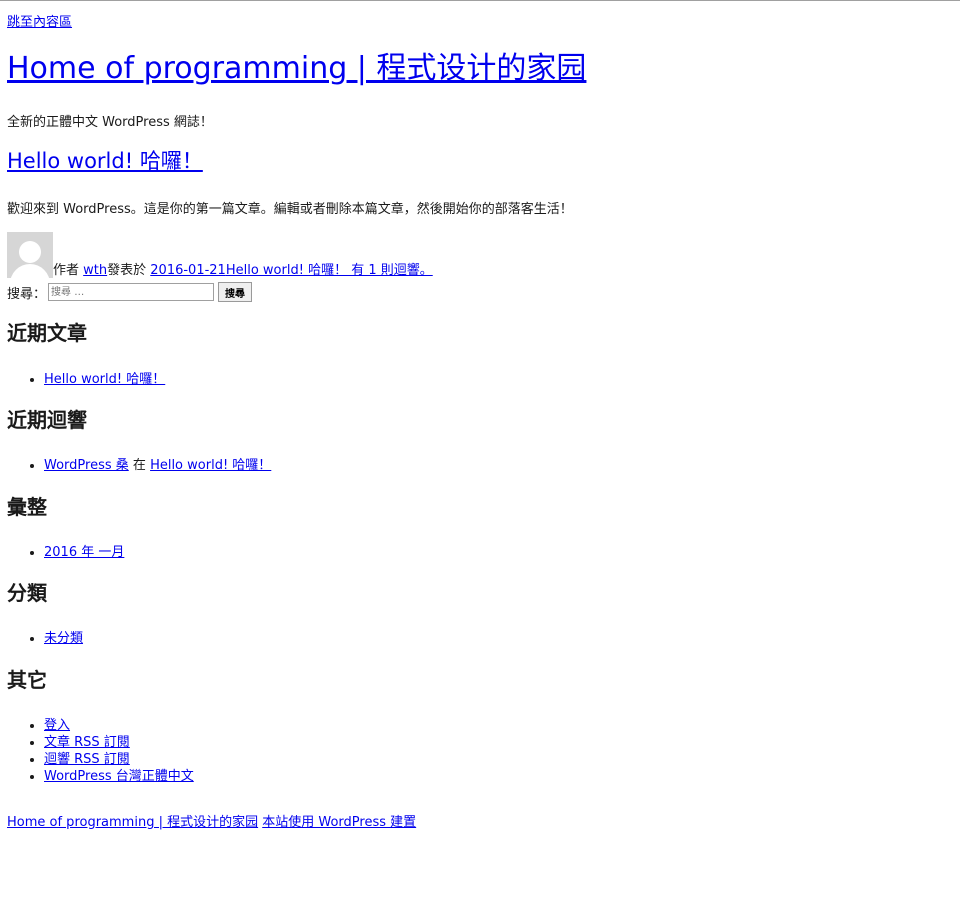 Image resolution: width=960 pixels, height=912 pixels. What do you see at coordinates (210, 465) in the screenshot?
I see `comment-post-link: Hello world! 哈囉！` at bounding box center [210, 465].